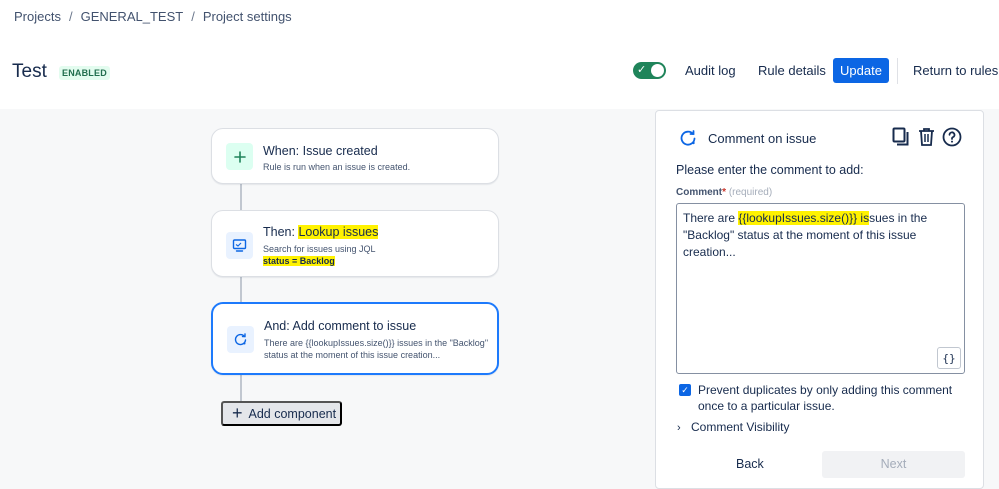 Image resolution: width=999 pixels, height=489 pixels. What do you see at coordinates (949, 358) in the screenshot?
I see `smart-values-button: {}` at bounding box center [949, 358].